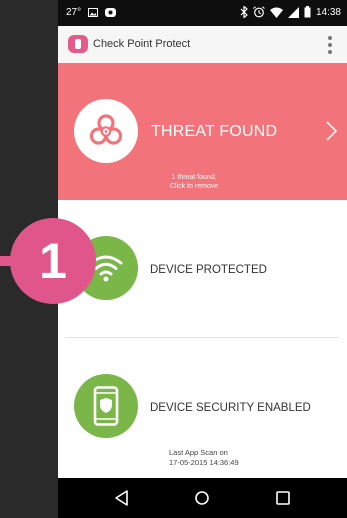  I want to click on threat-title: THREAT FOUND, so click(214, 131).